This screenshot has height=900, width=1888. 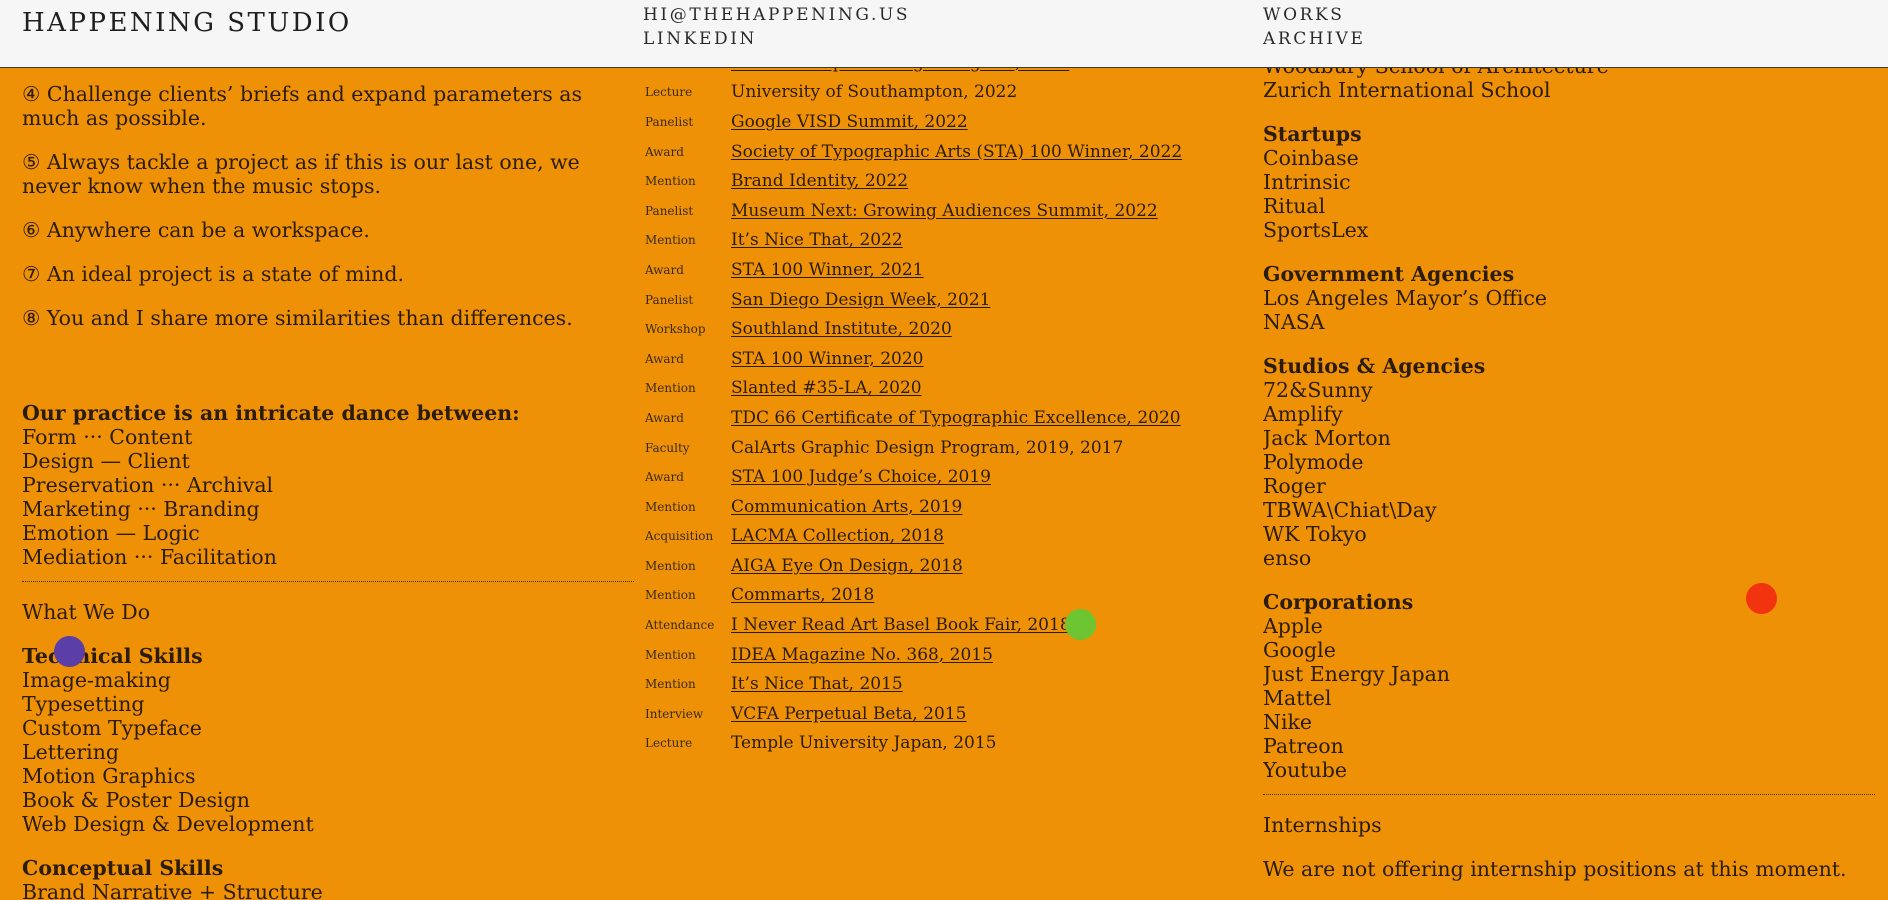 What do you see at coordinates (817, 240) in the screenshot?
I see `honor-link: It’s Nice That, 2022` at bounding box center [817, 240].